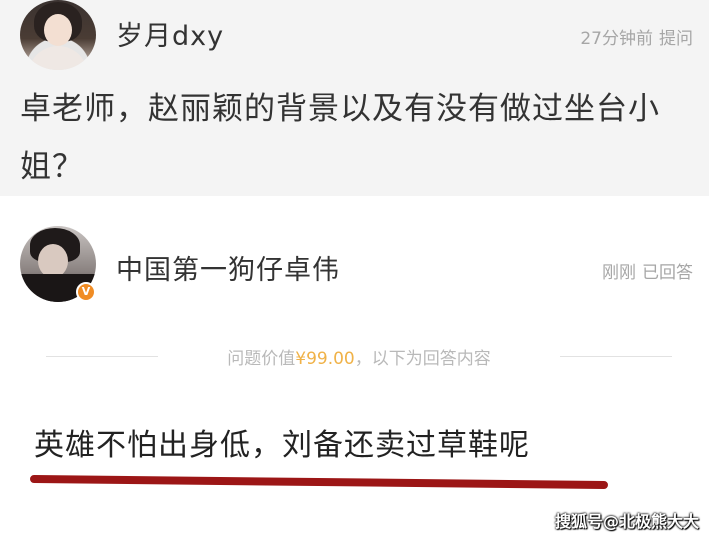 The width and height of the screenshot is (709, 538). What do you see at coordinates (422, 359) in the screenshot?
I see `divider-suffix: ，以下为回答内容` at bounding box center [422, 359].